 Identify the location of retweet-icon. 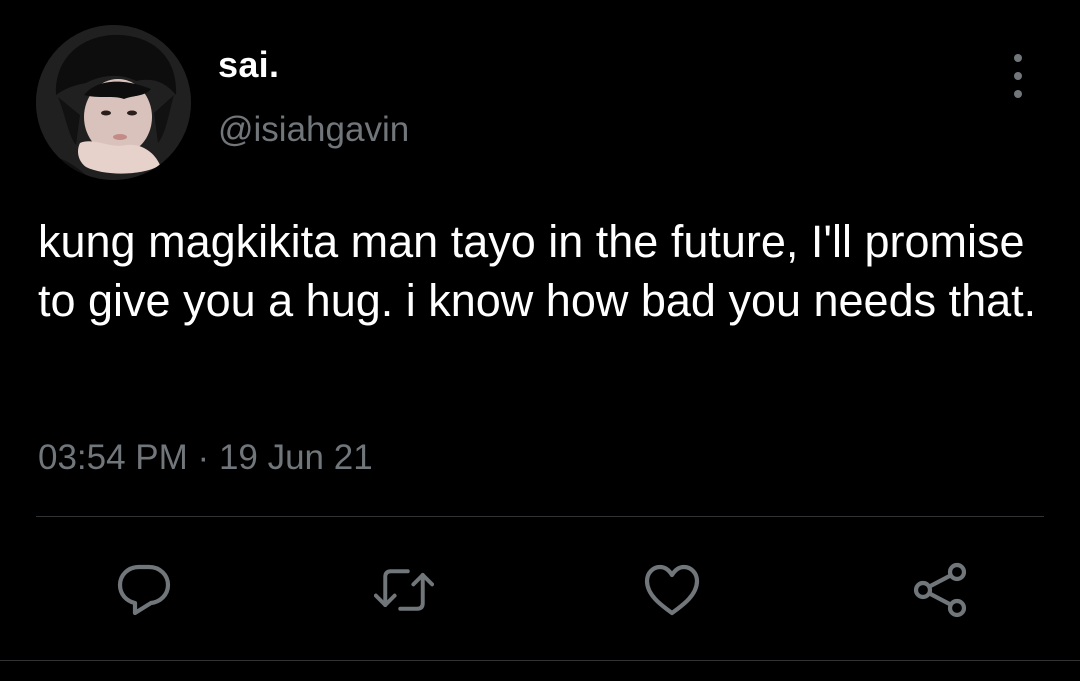
(404, 590).